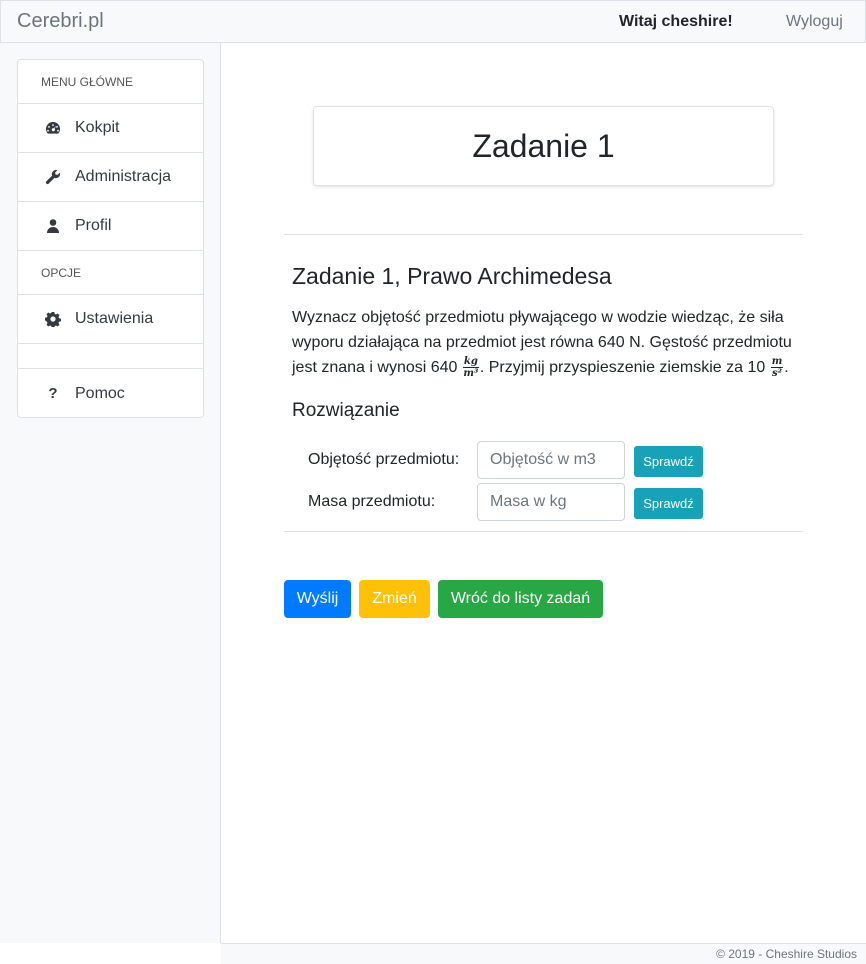 The image size is (866, 964). What do you see at coordinates (123, 176) in the screenshot?
I see `sidebar-item-label: Administracja` at bounding box center [123, 176].